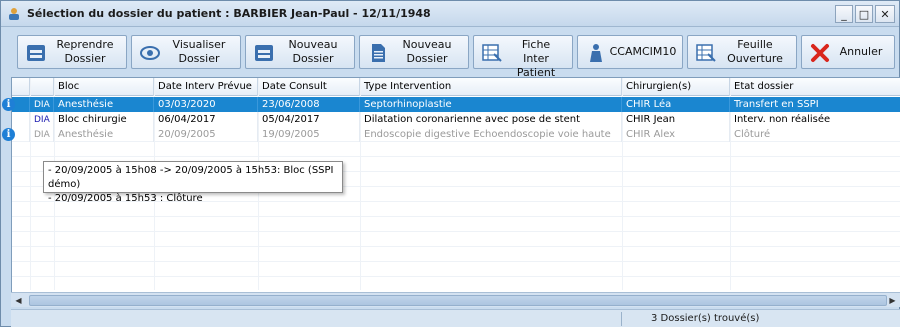  What do you see at coordinates (42, 87) in the screenshot?
I see `column-header-tag` at bounding box center [42, 87].